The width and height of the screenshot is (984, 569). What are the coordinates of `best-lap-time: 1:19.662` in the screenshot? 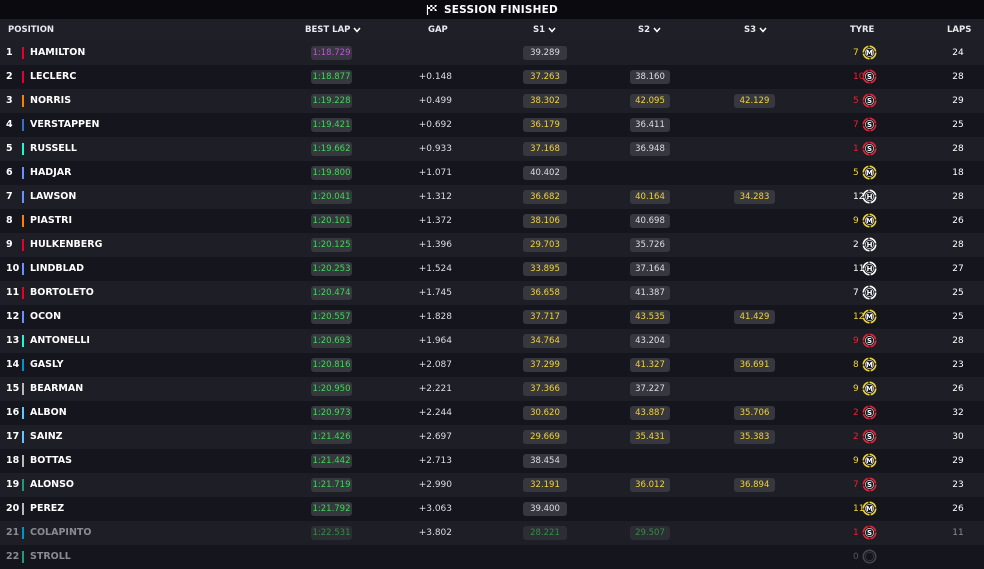 It's located at (331, 149).